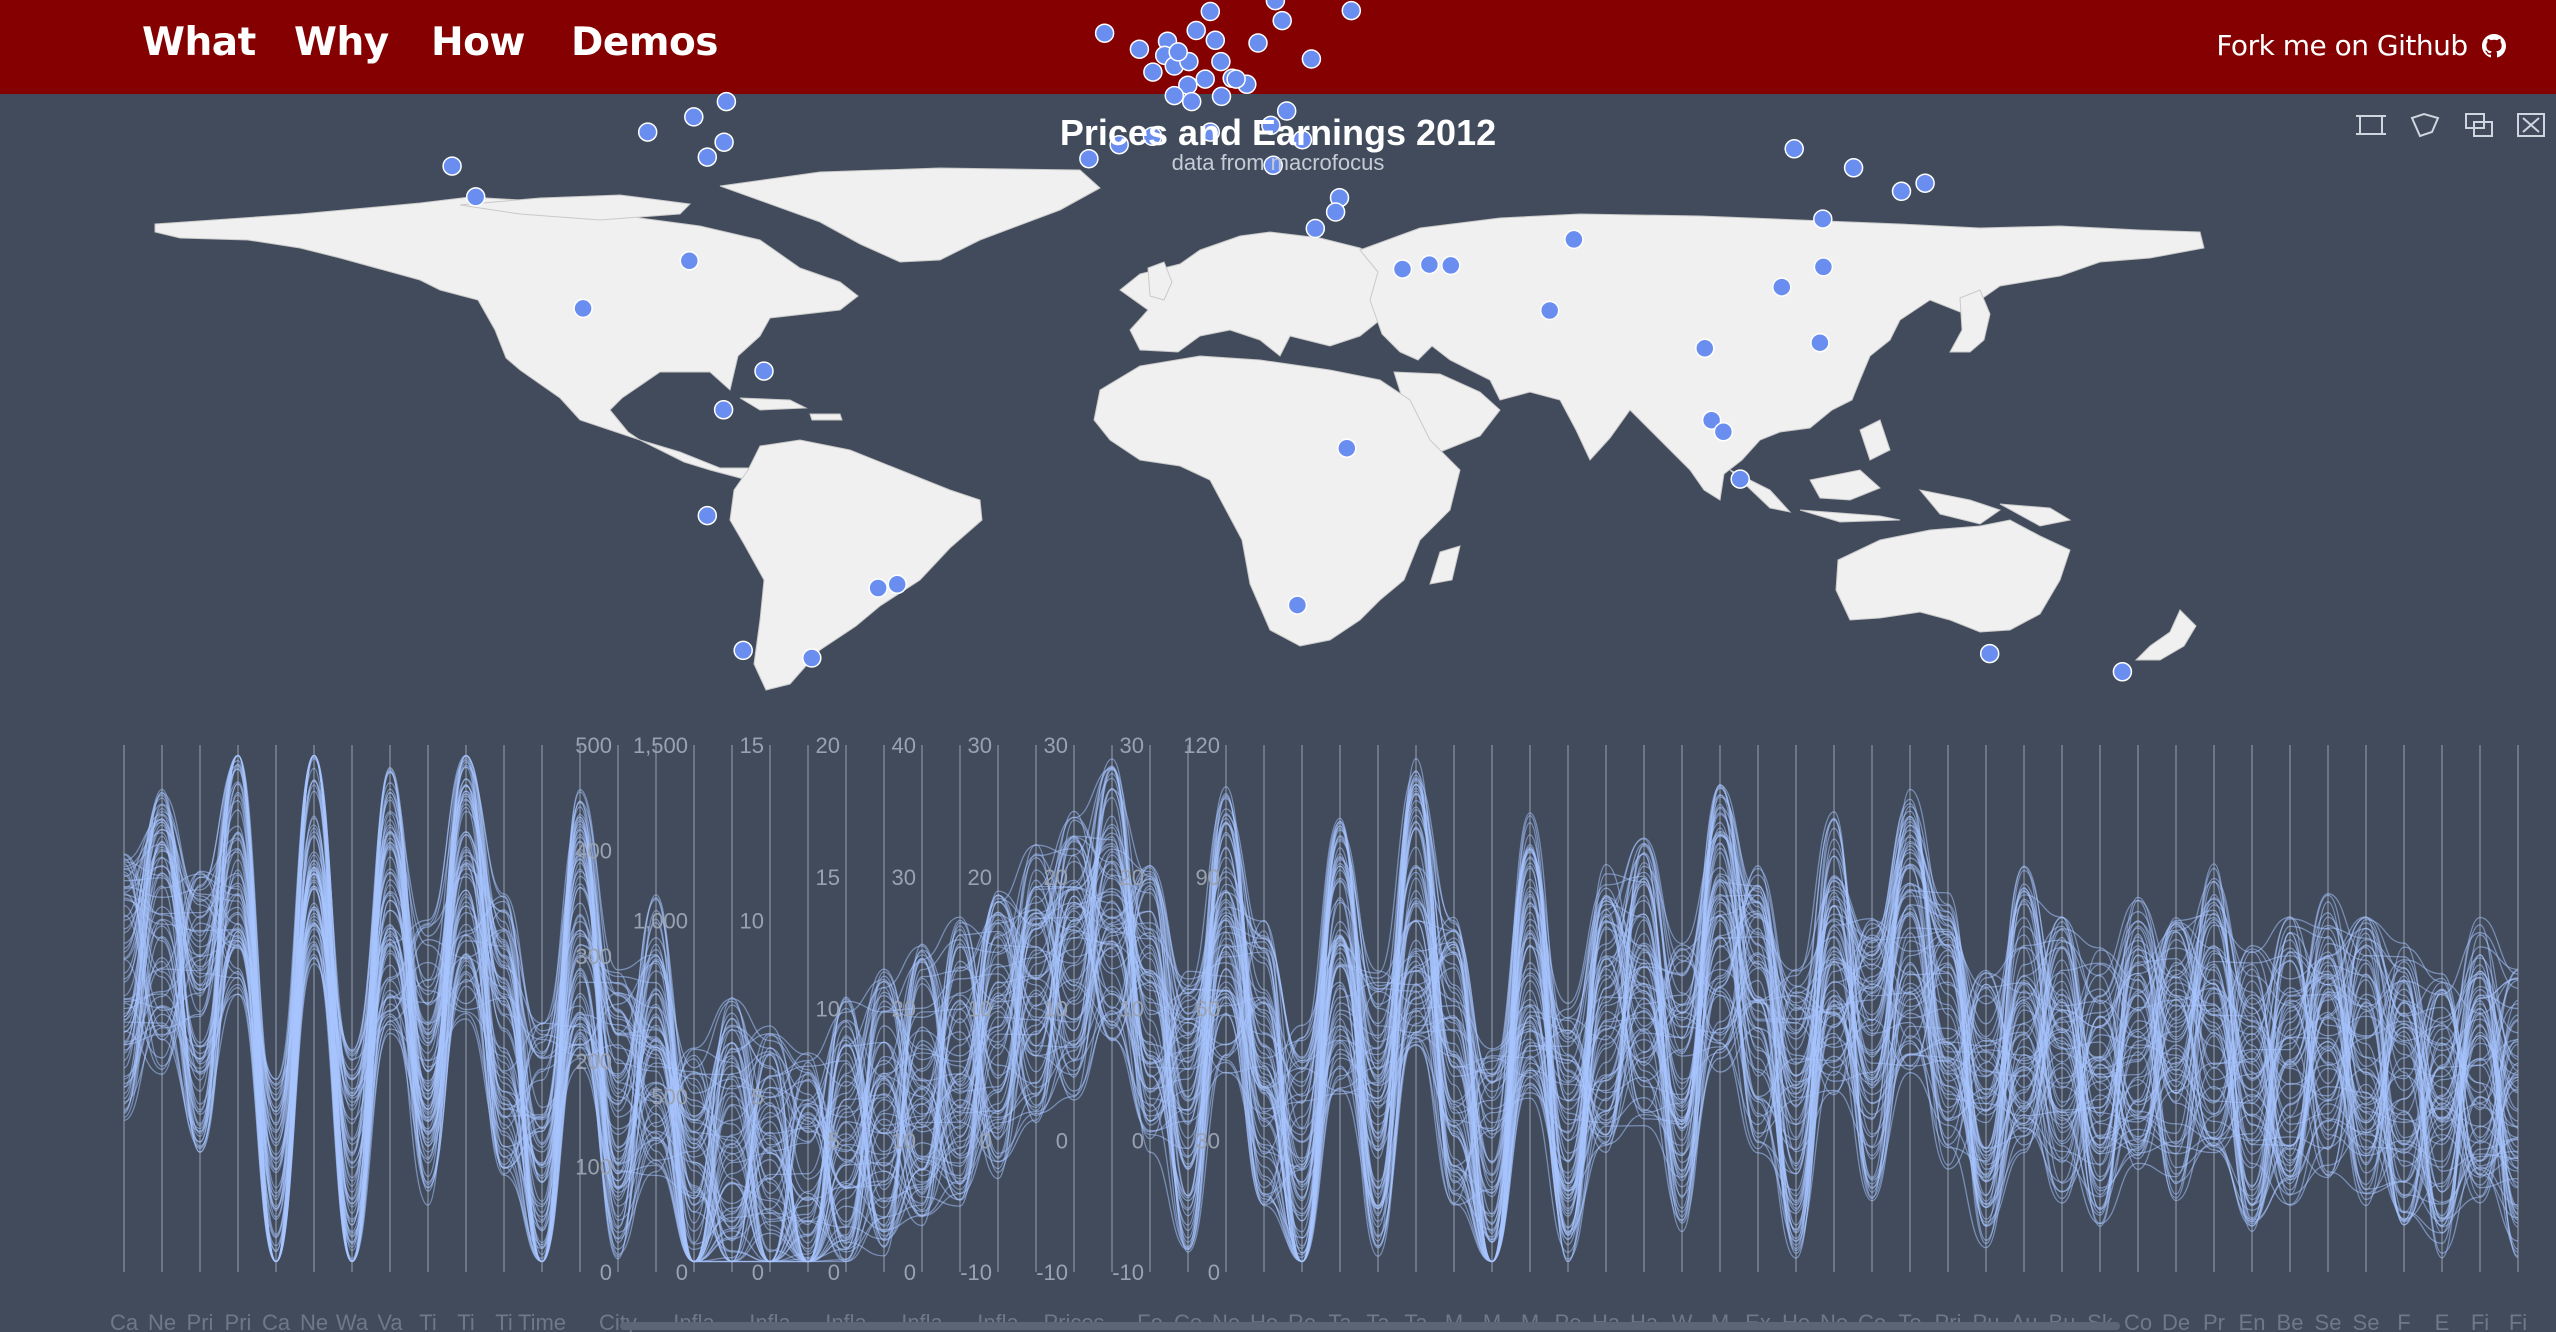  Describe the element at coordinates (2403, 1321) in the screenshot. I see `pc-dimension-name: F` at that location.